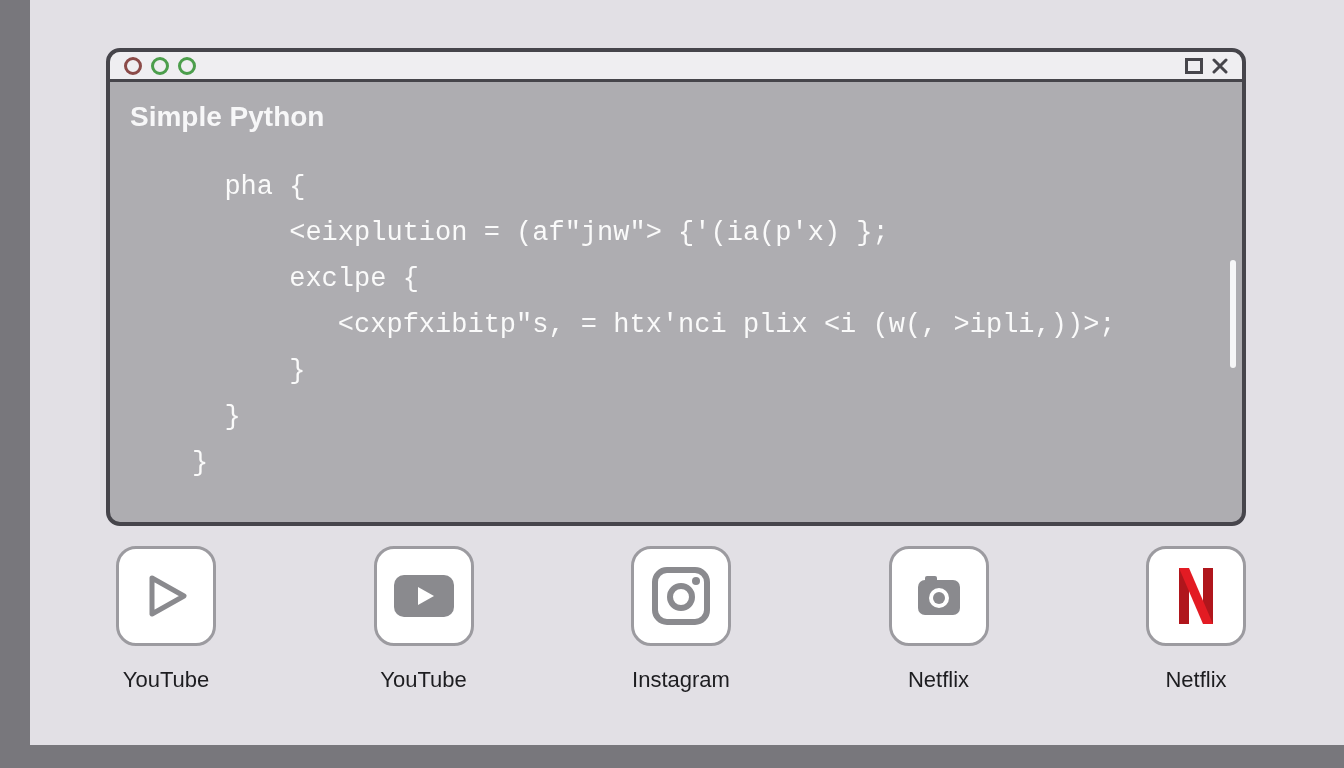 This screenshot has width=1344, height=768. What do you see at coordinates (228, 117) in the screenshot?
I see `window-title: Simple Python` at bounding box center [228, 117].